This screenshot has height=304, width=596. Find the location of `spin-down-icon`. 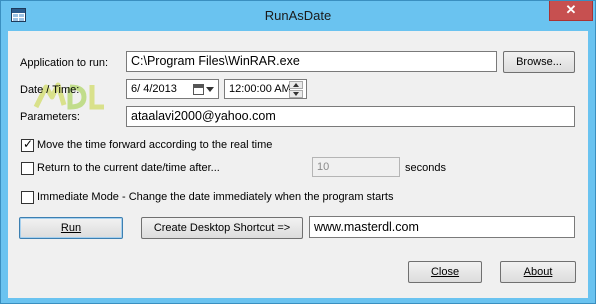

spin-down-icon is located at coordinates (296, 94).